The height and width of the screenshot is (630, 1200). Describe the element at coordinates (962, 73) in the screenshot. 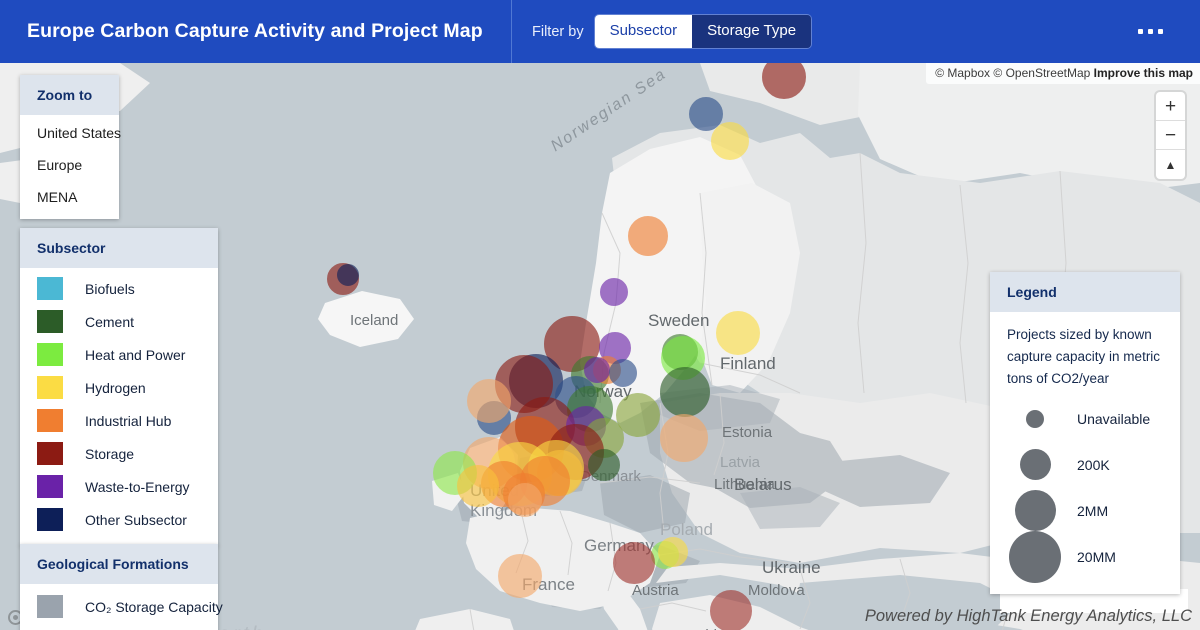

I see `attribution-mapbox: © Mapbox` at that location.